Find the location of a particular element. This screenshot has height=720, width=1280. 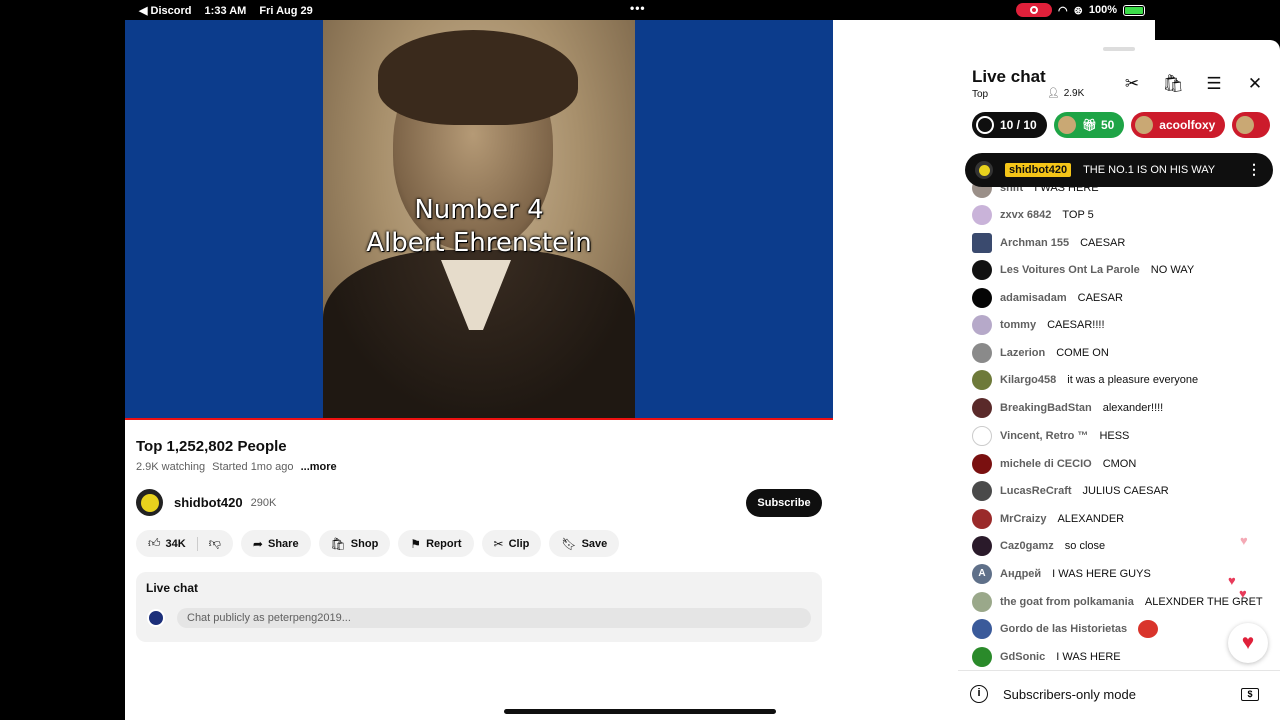

chat-message: LucasReCraft JULIUS CAESAR is located at coordinates (1070, 491).